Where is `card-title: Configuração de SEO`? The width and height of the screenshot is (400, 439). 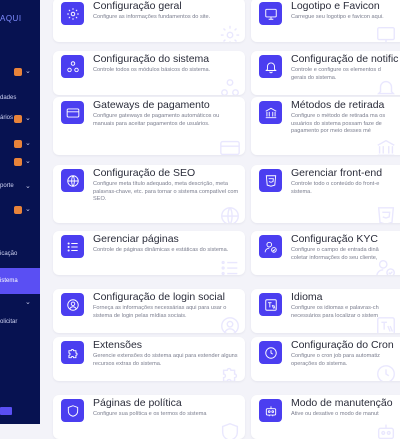
card-title: Configuração de SEO is located at coordinates (144, 173).